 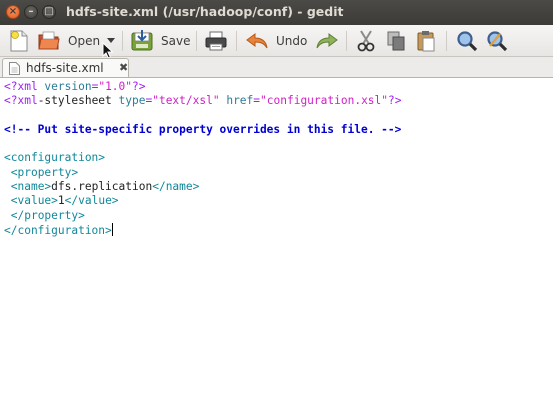 What do you see at coordinates (132, 101) in the screenshot?
I see `code-token-attr: type` at bounding box center [132, 101].